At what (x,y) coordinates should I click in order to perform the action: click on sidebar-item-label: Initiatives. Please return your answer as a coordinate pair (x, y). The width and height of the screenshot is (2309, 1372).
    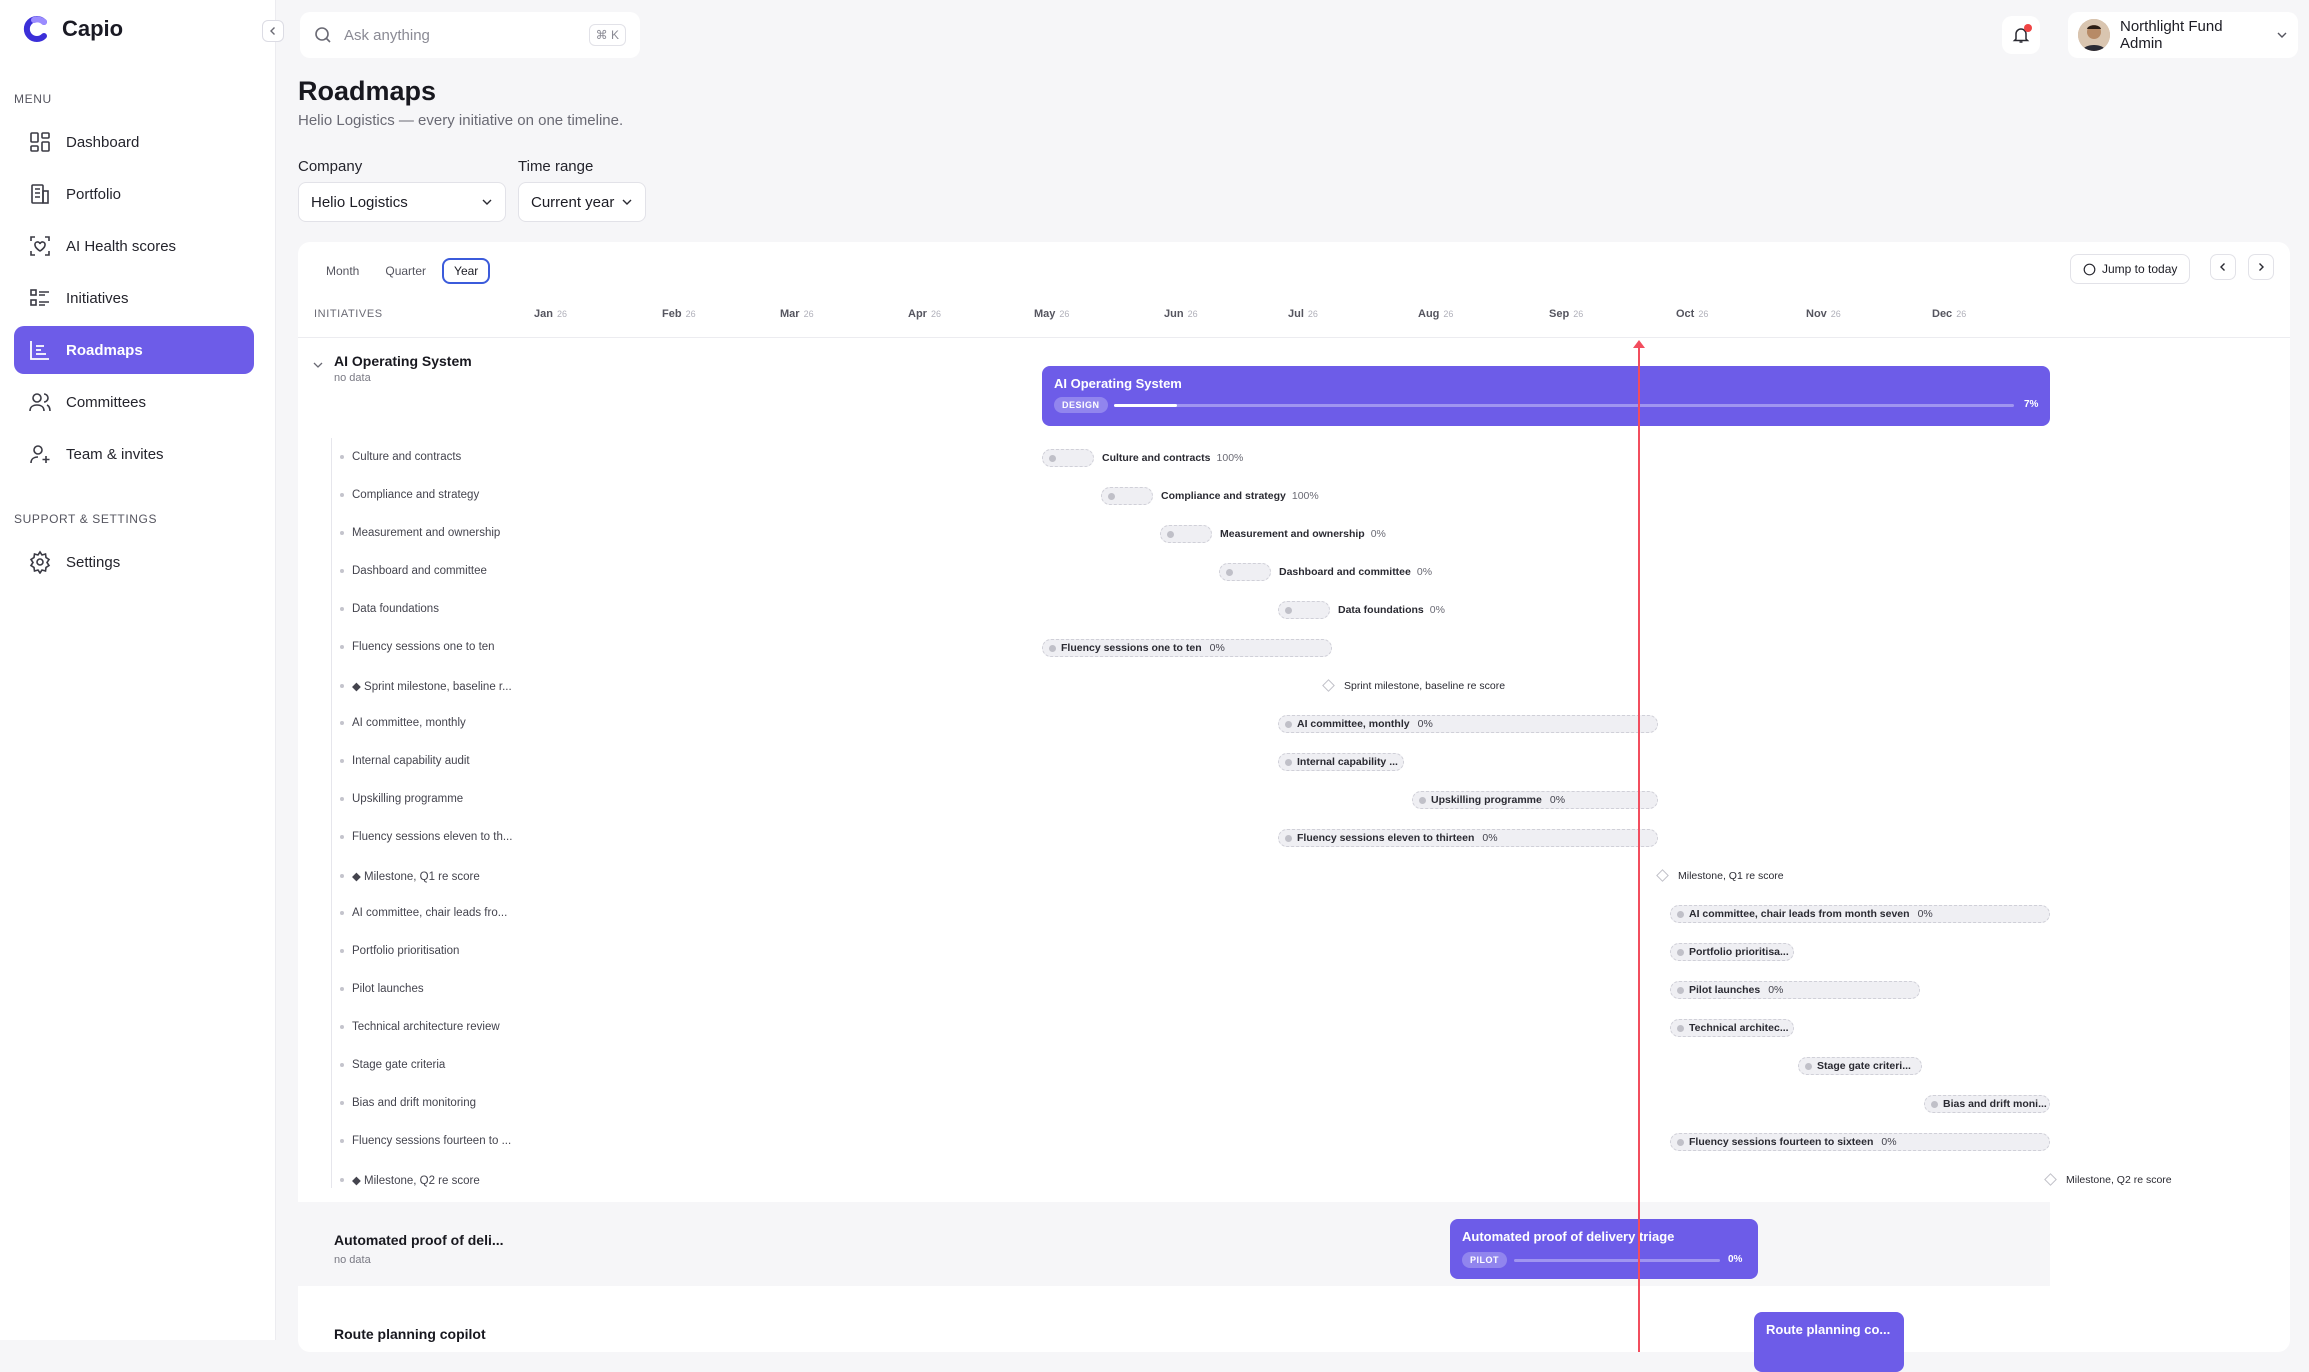
    Looking at the image, I should click on (97, 298).